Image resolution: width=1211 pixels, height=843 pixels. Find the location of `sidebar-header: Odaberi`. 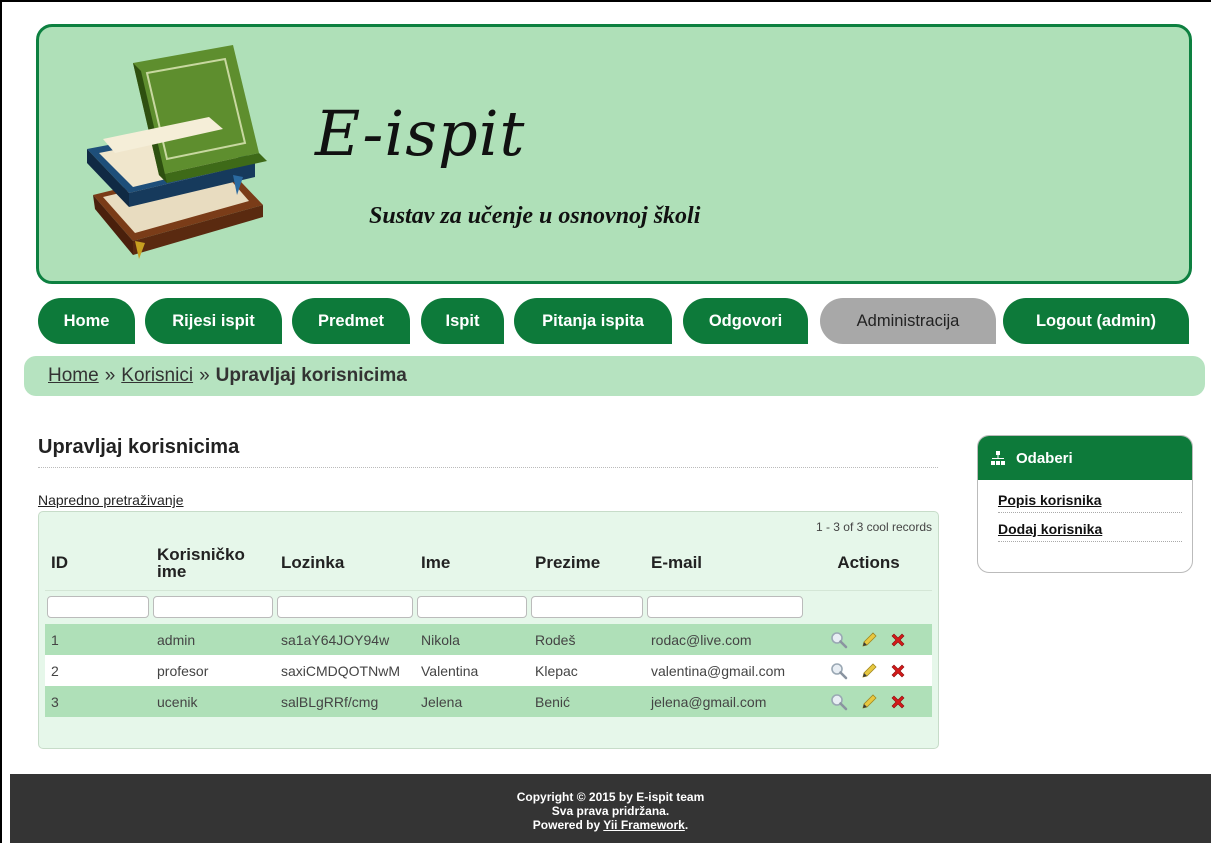

sidebar-header: Odaberi is located at coordinates (1085, 458).